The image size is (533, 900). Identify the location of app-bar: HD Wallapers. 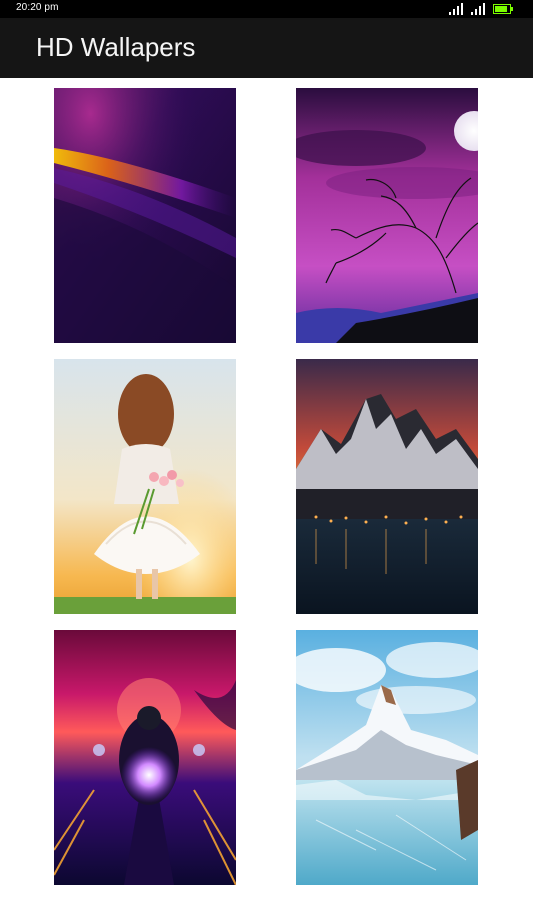
(266, 48).